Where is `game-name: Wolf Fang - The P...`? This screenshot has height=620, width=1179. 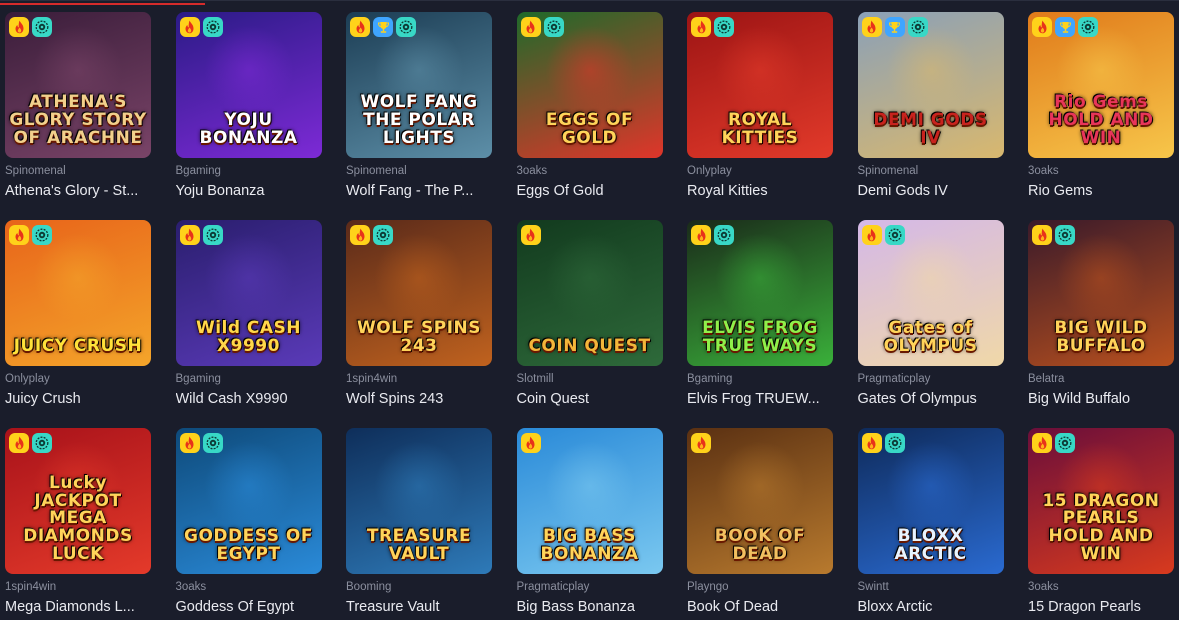
game-name: Wolf Fang - The P... is located at coordinates (419, 191).